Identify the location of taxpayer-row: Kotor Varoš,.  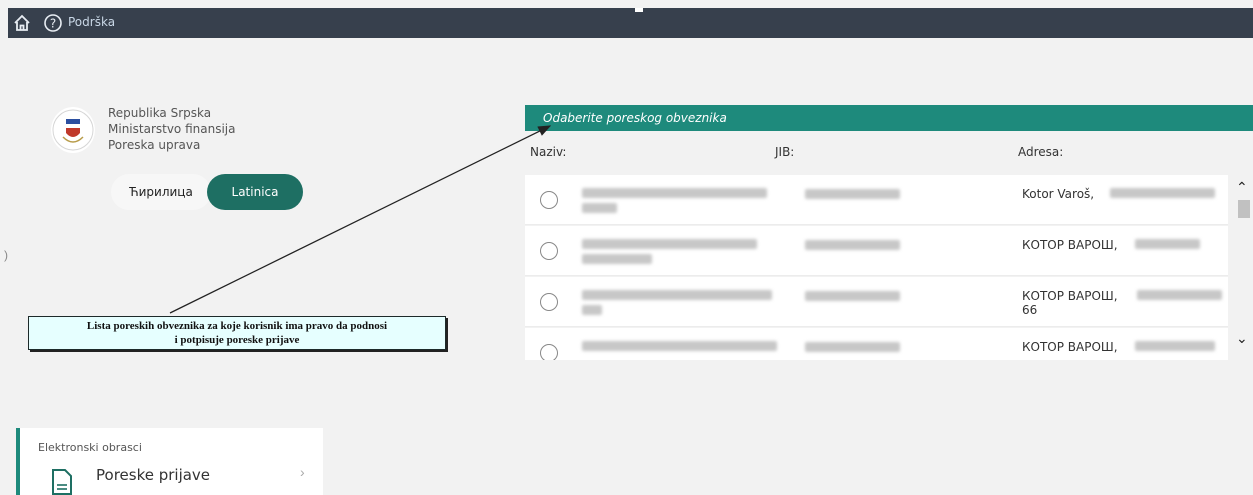
(876, 200).